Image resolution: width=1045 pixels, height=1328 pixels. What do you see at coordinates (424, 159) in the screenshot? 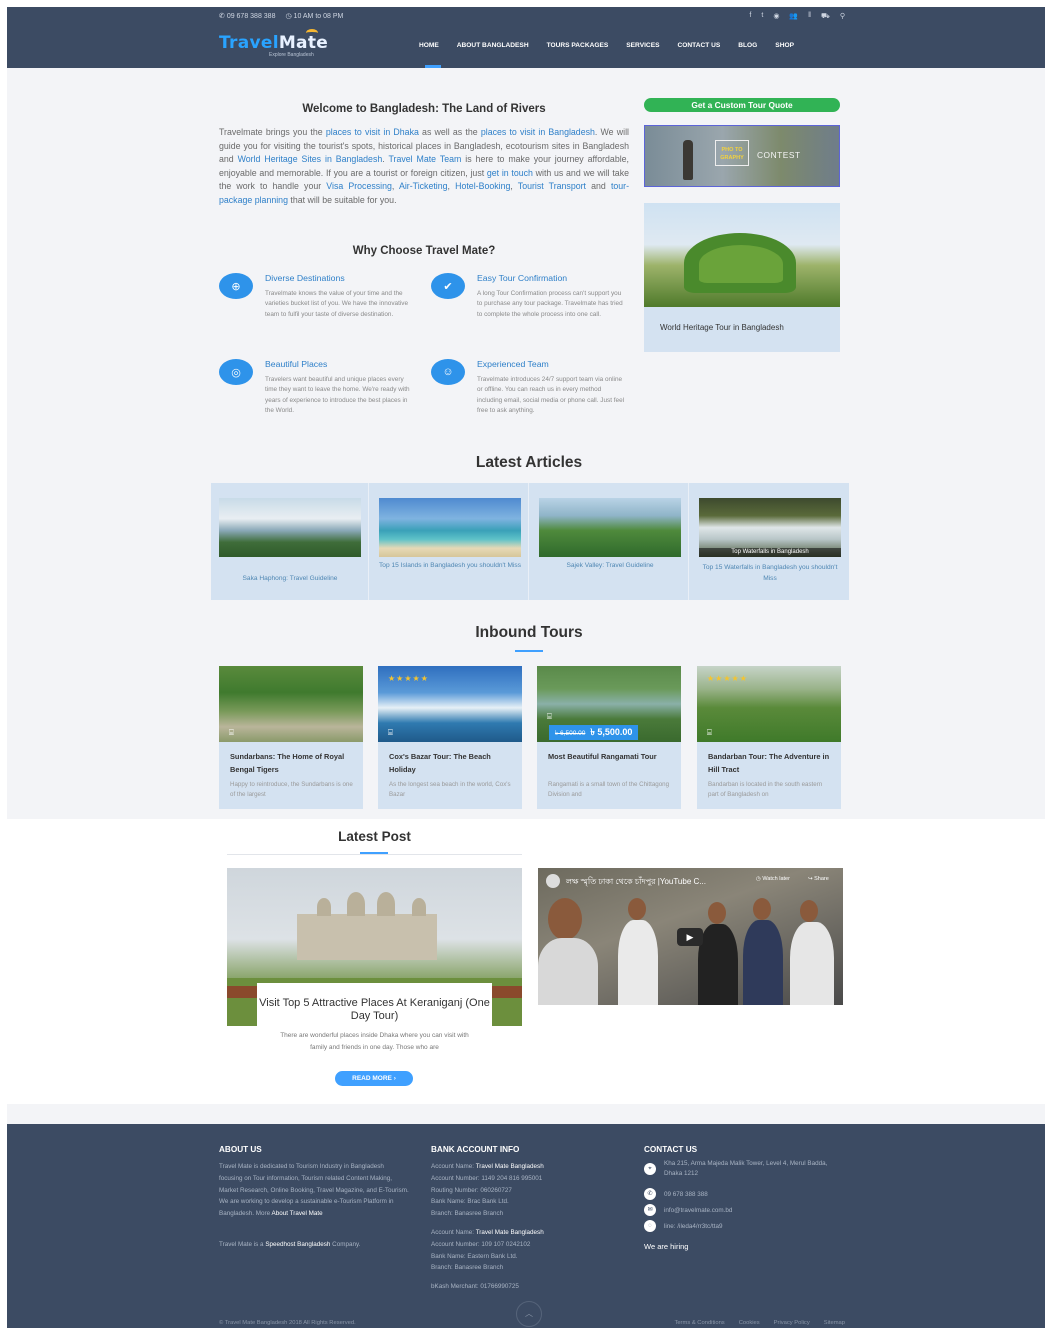
I see `welcome-link: Travel Mate Team` at bounding box center [424, 159].